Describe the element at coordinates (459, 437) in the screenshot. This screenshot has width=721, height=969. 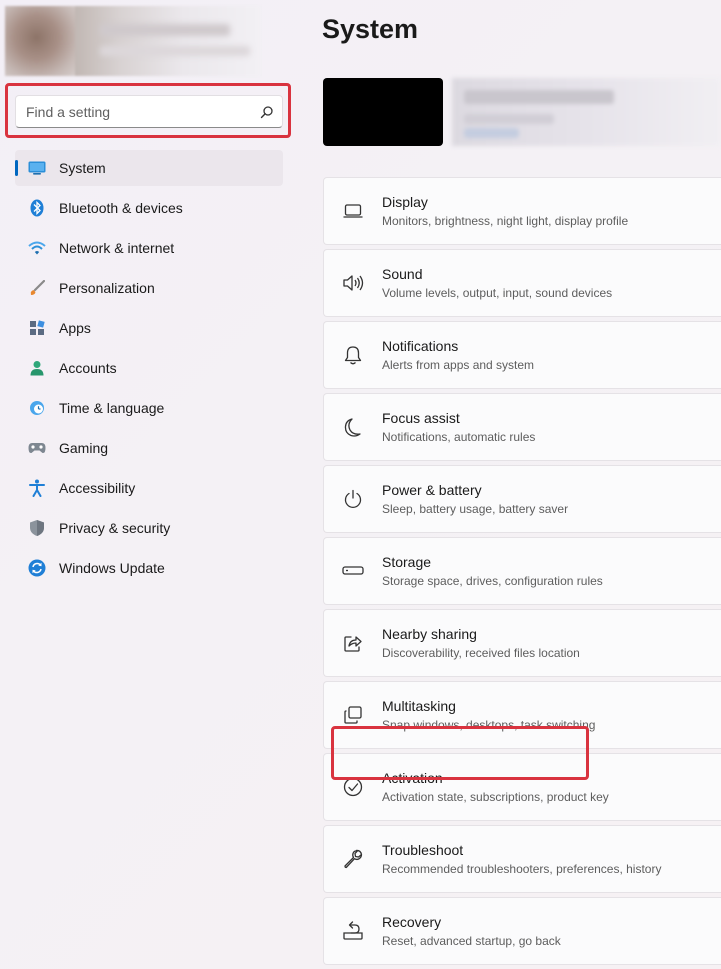
I see `setting-subtitle: Notifications, automatic rules` at that location.